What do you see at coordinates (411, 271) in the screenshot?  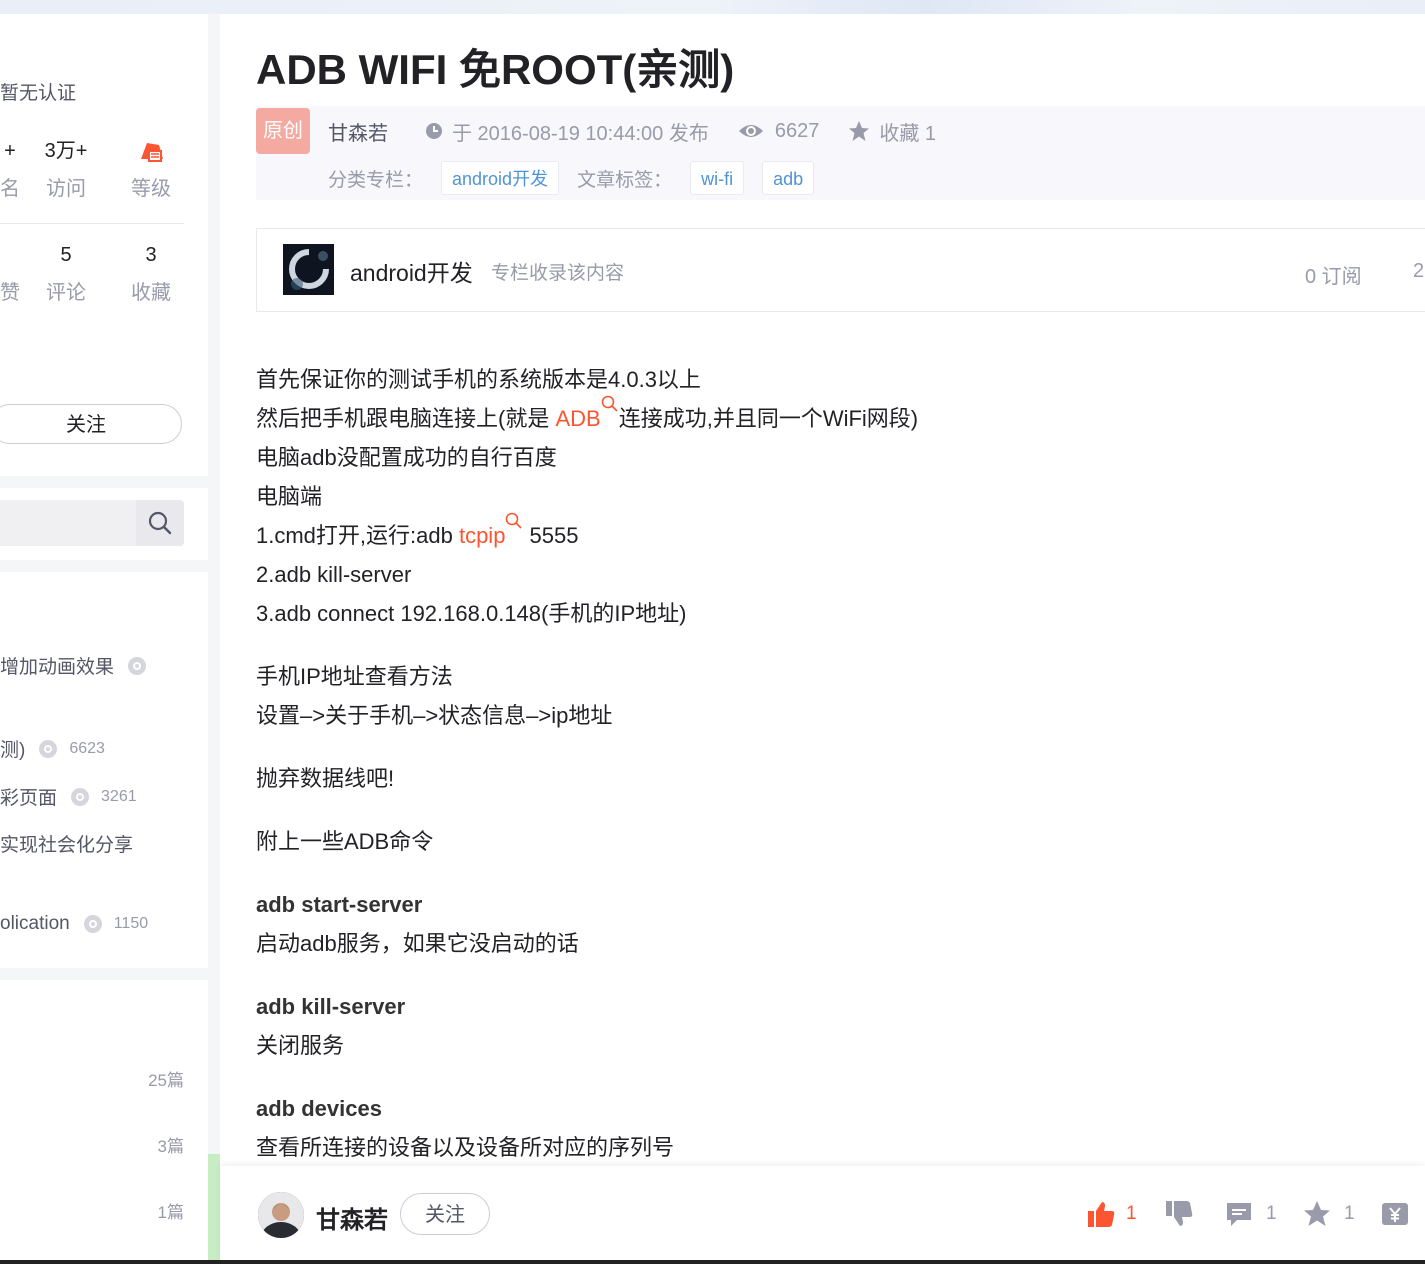 I see `column-name: android开发` at bounding box center [411, 271].